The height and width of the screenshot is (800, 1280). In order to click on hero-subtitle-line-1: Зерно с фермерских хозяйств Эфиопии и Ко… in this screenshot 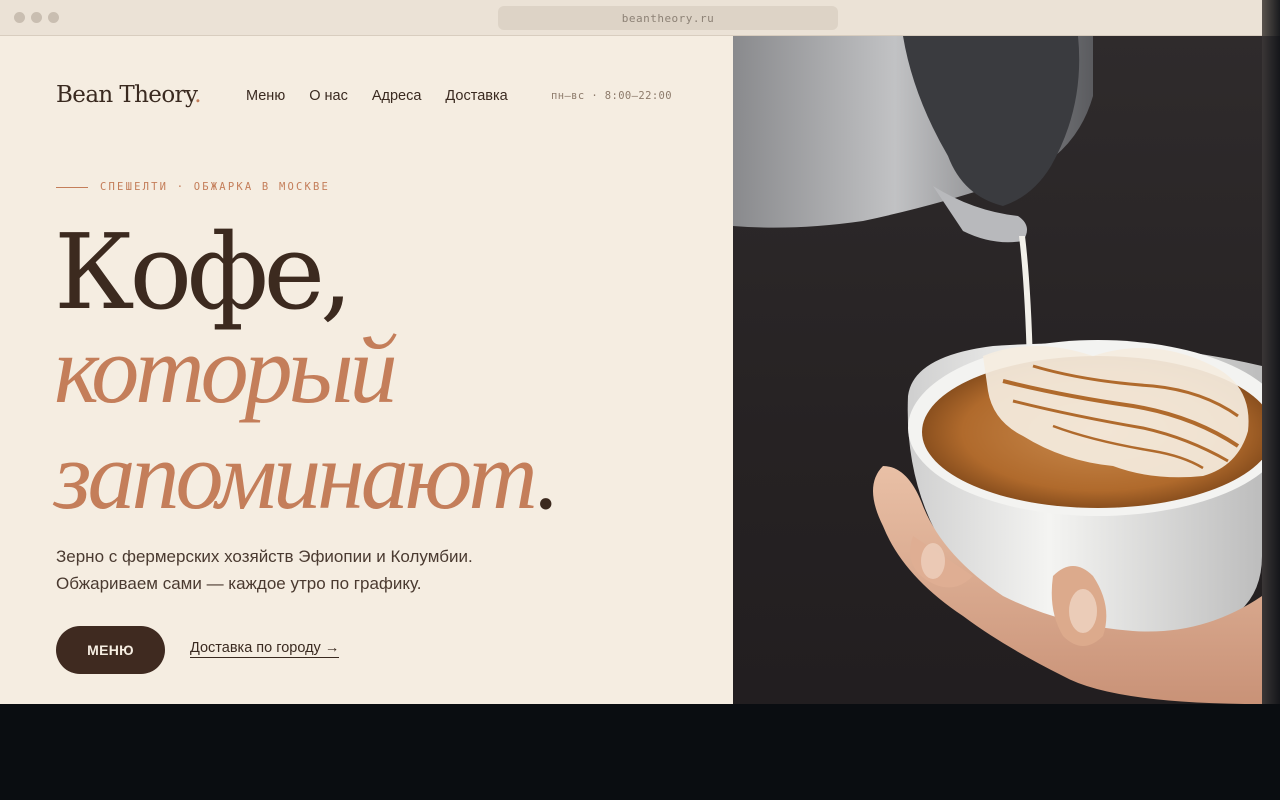, I will do `click(264, 556)`.